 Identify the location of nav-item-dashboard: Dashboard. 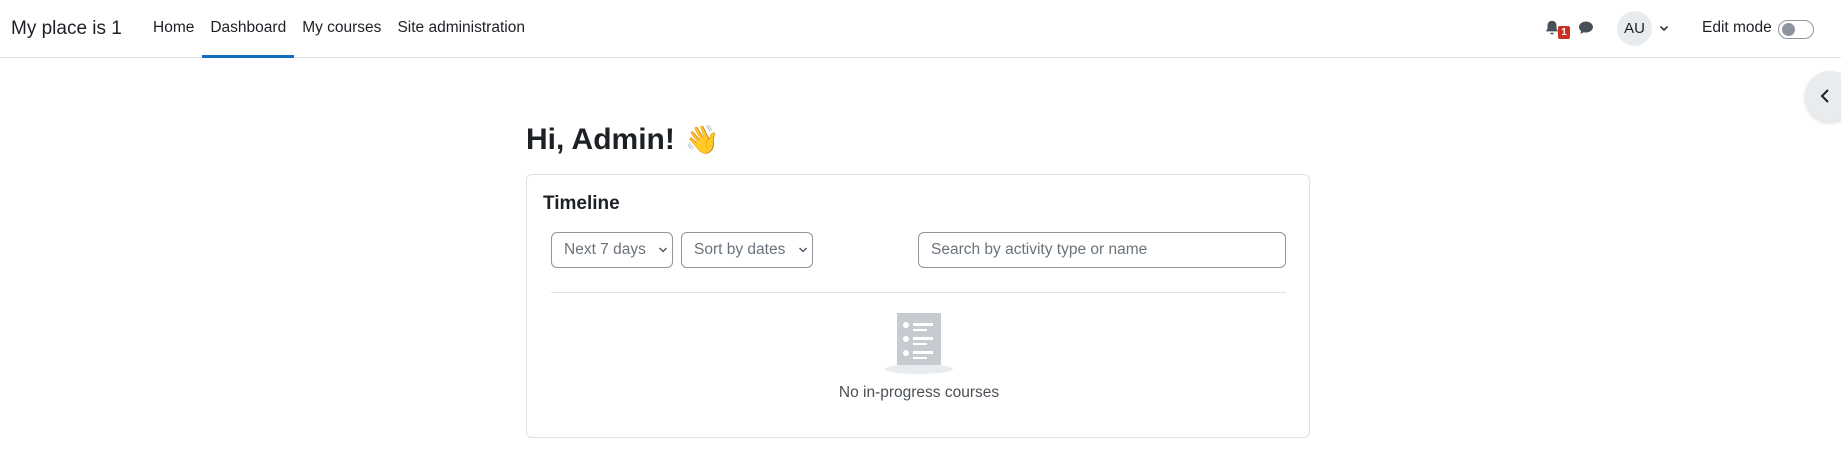
(248, 29).